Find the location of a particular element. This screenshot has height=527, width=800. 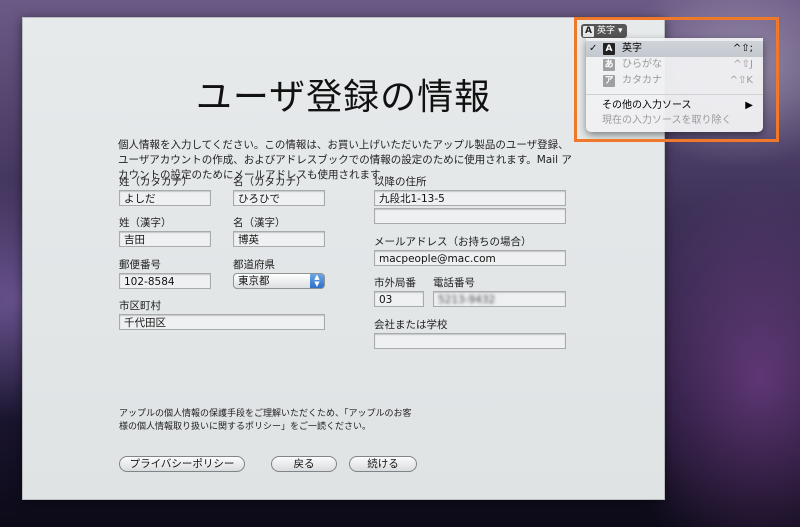

phone-label: 電話番号 is located at coordinates (454, 283).